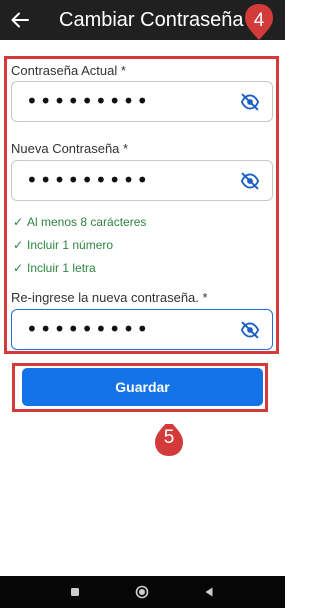 The width and height of the screenshot is (320, 608). I want to click on system-nav-bar, so click(142, 592).